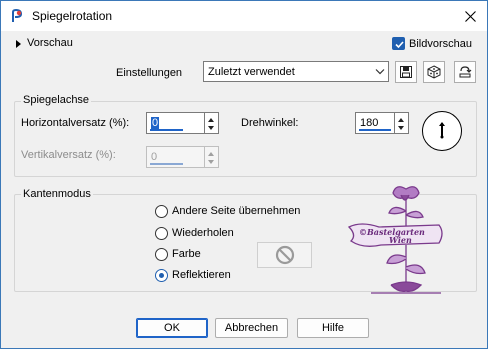 The height and width of the screenshot is (349, 488). What do you see at coordinates (17, 15) in the screenshot?
I see `app-logo-icon` at bounding box center [17, 15].